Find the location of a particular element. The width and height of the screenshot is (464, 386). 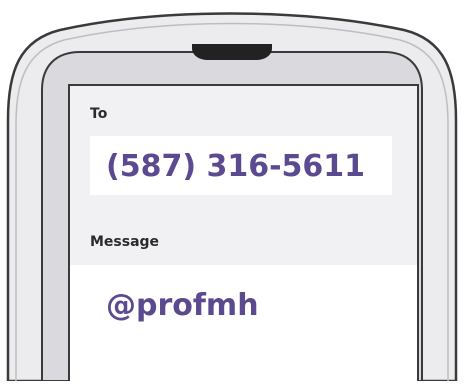

speaker-notch is located at coordinates (232, 52).